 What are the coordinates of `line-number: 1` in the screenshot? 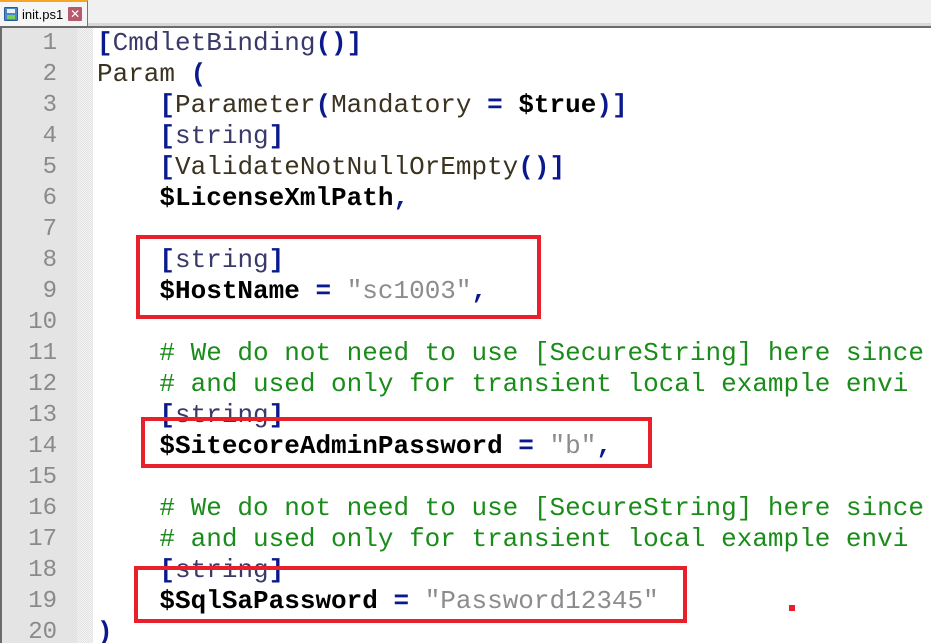 It's located at (49, 43).